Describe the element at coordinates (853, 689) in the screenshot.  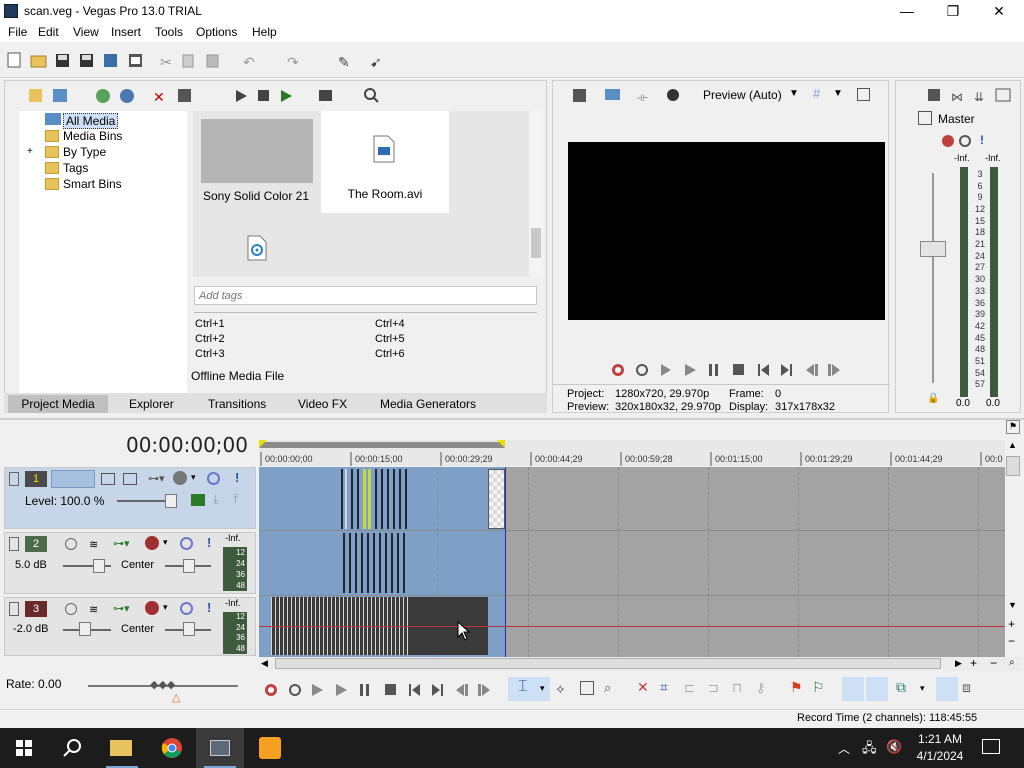
I see `auto-ripple-button` at that location.